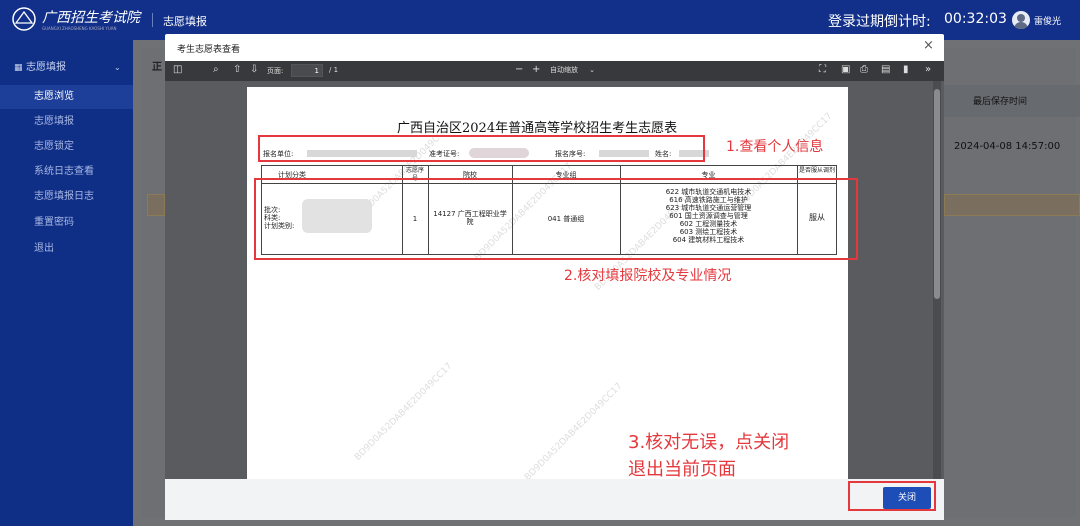 This screenshot has height=526, width=1080. I want to click on user-name: 雷俊光, so click(1047, 20).